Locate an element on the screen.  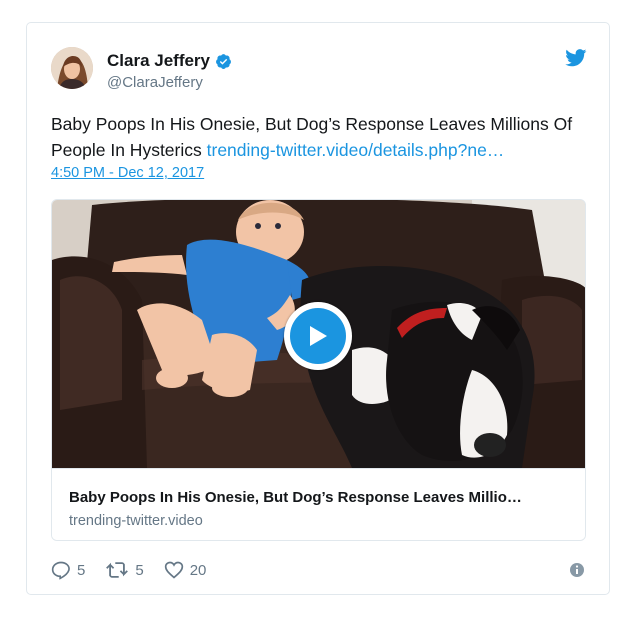
reply-action: 5 is located at coordinates (68, 570).